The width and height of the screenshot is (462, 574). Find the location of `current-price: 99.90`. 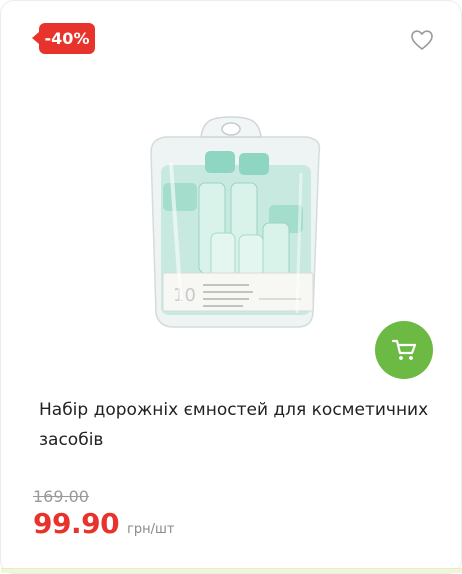

current-price: 99.90 is located at coordinates (76, 523).